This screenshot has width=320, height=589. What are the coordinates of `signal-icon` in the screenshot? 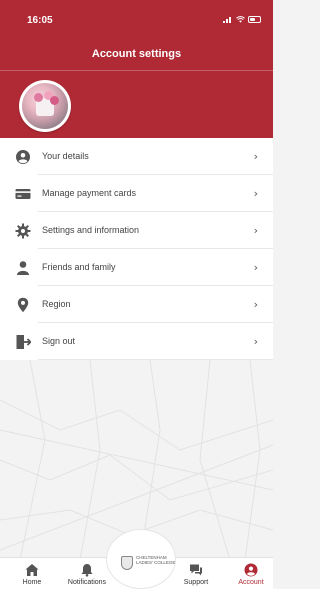 It's located at (228, 19).